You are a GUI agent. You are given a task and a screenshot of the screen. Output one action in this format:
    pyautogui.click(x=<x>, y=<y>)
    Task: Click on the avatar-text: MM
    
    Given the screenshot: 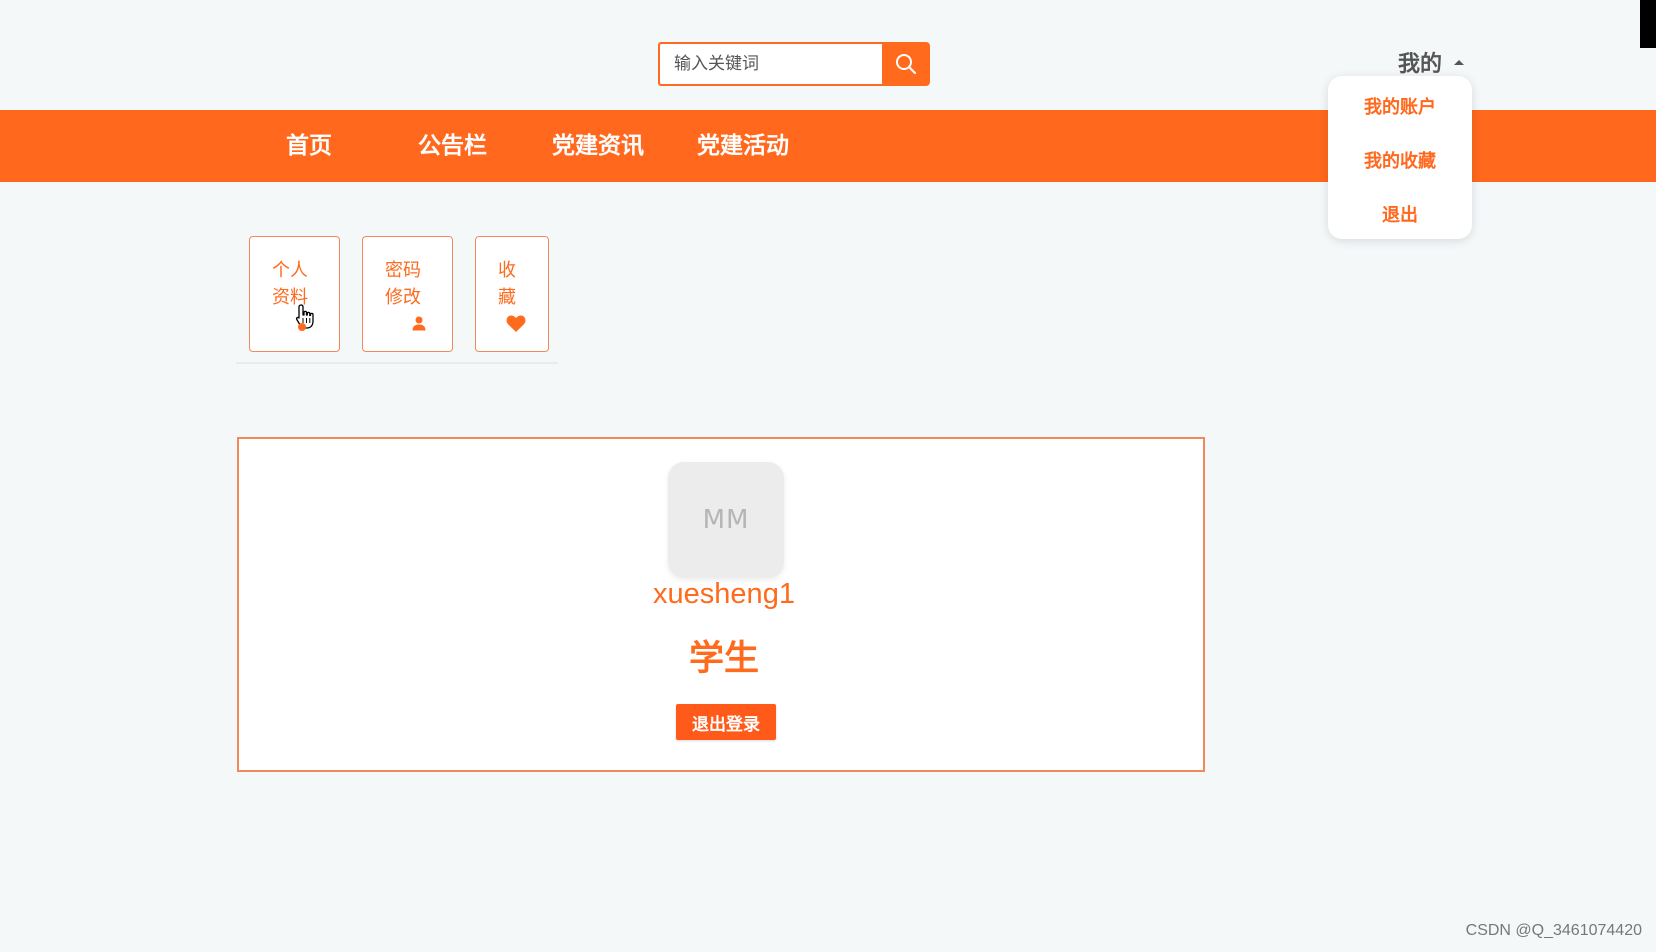 What is the action you would take?
    pyautogui.click(x=726, y=520)
    